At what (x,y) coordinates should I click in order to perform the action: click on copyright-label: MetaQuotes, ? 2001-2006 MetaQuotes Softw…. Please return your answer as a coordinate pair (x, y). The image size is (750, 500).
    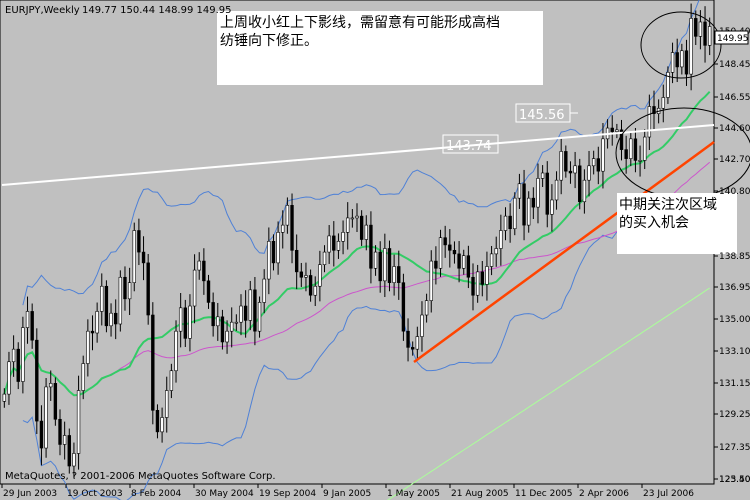
    Looking at the image, I should click on (140, 476).